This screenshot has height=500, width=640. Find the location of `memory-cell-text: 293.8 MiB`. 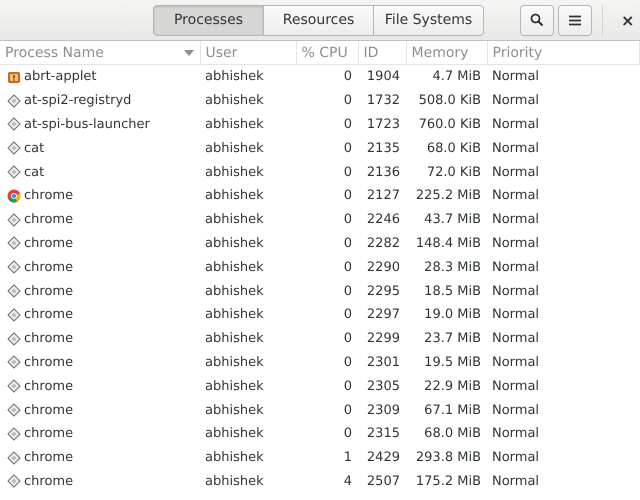

memory-cell-text: 293.8 MiB is located at coordinates (448, 458).